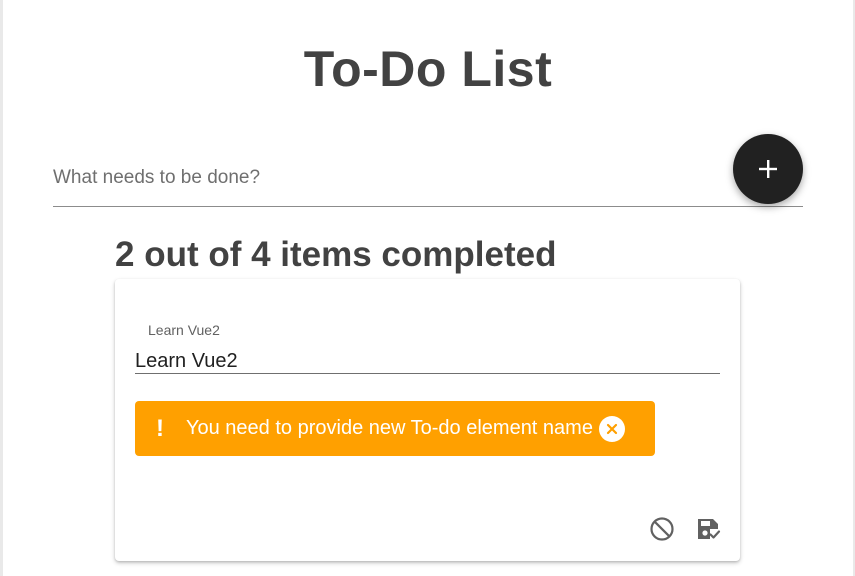 The width and height of the screenshot is (855, 576). I want to click on card-actions, so click(685, 529).